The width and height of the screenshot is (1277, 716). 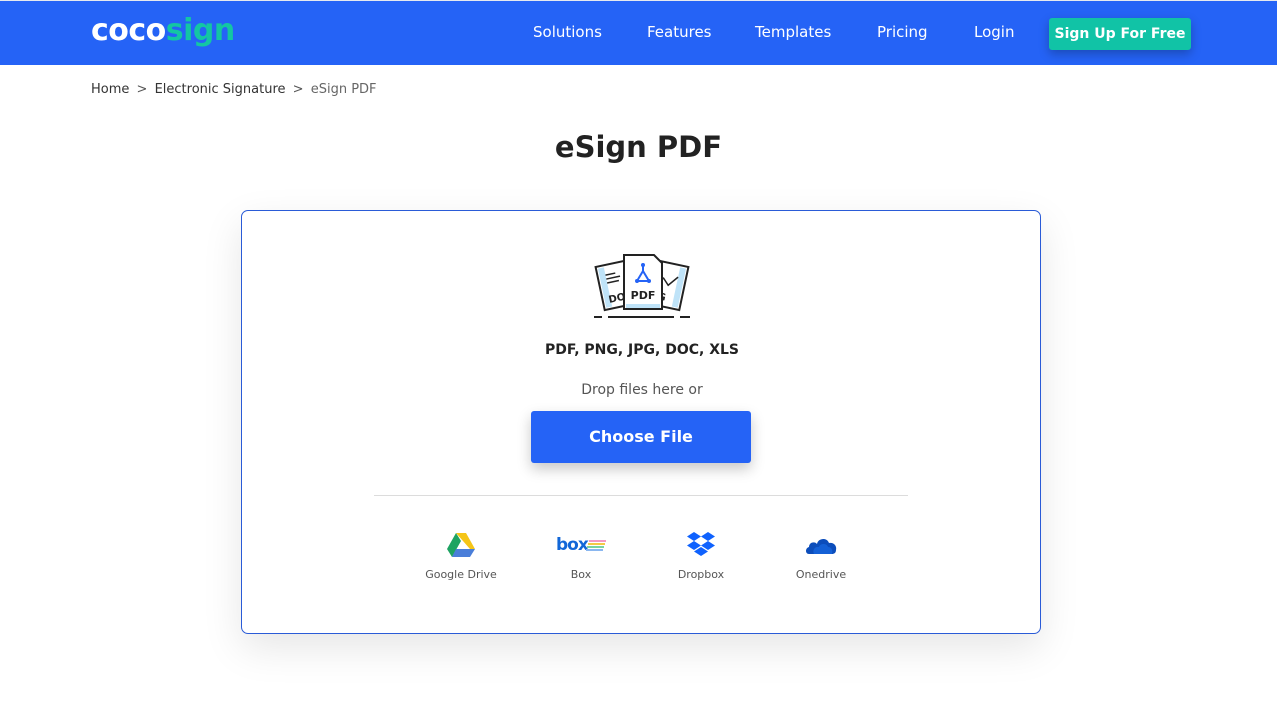 I want to click on pdf-badge: PDF, so click(x=643, y=295).